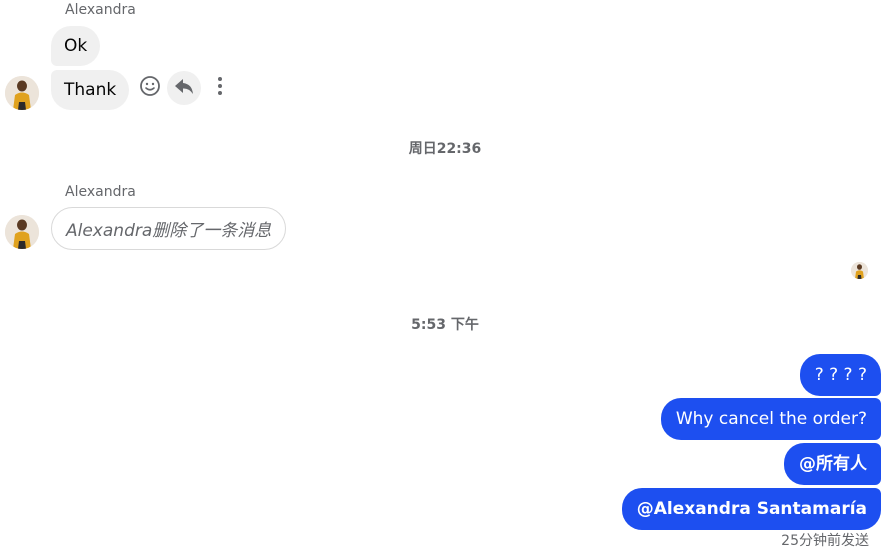 The height and width of the screenshot is (550, 890). Describe the element at coordinates (859, 270) in the screenshot. I see `seen-indicator-avatar` at that location.